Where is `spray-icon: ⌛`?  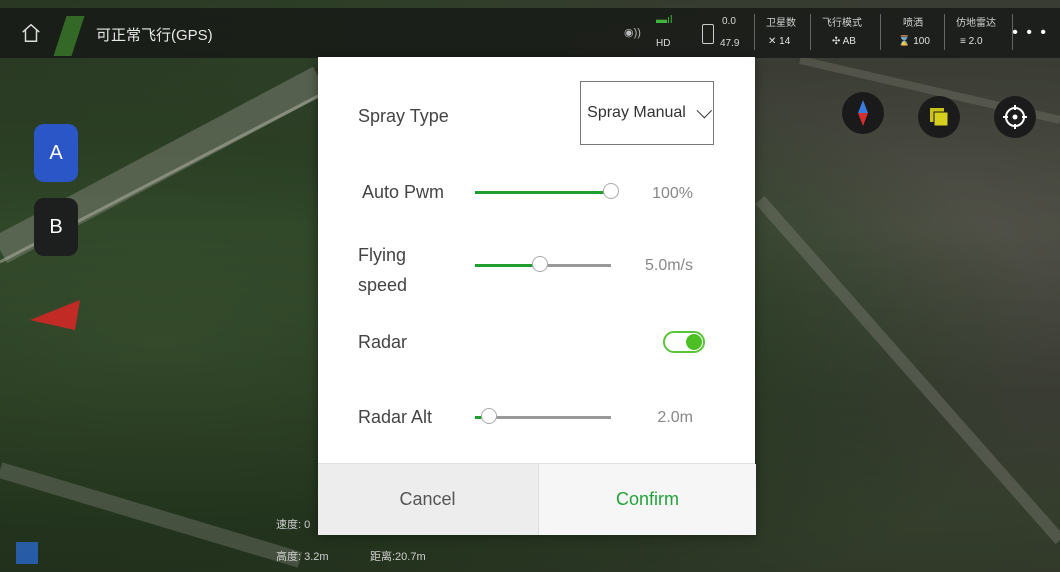
spray-icon: ⌛ is located at coordinates (904, 41).